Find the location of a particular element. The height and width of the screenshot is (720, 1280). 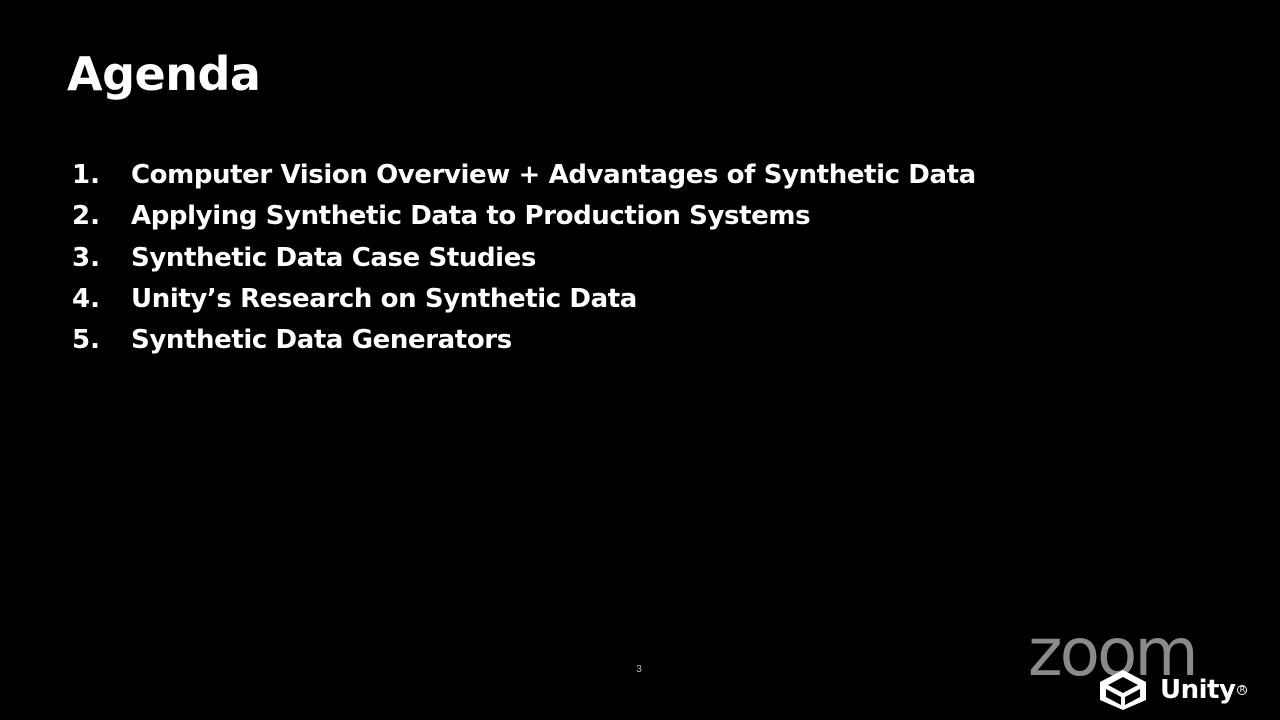

agenda-item-number: 1. is located at coordinates (86, 175).